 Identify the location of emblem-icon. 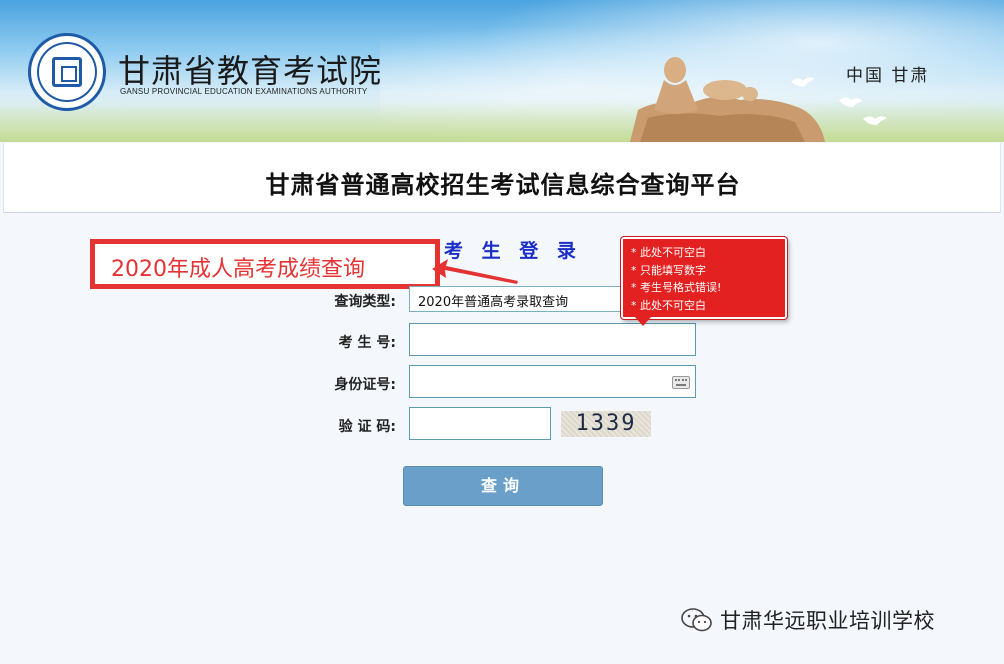
(67, 72).